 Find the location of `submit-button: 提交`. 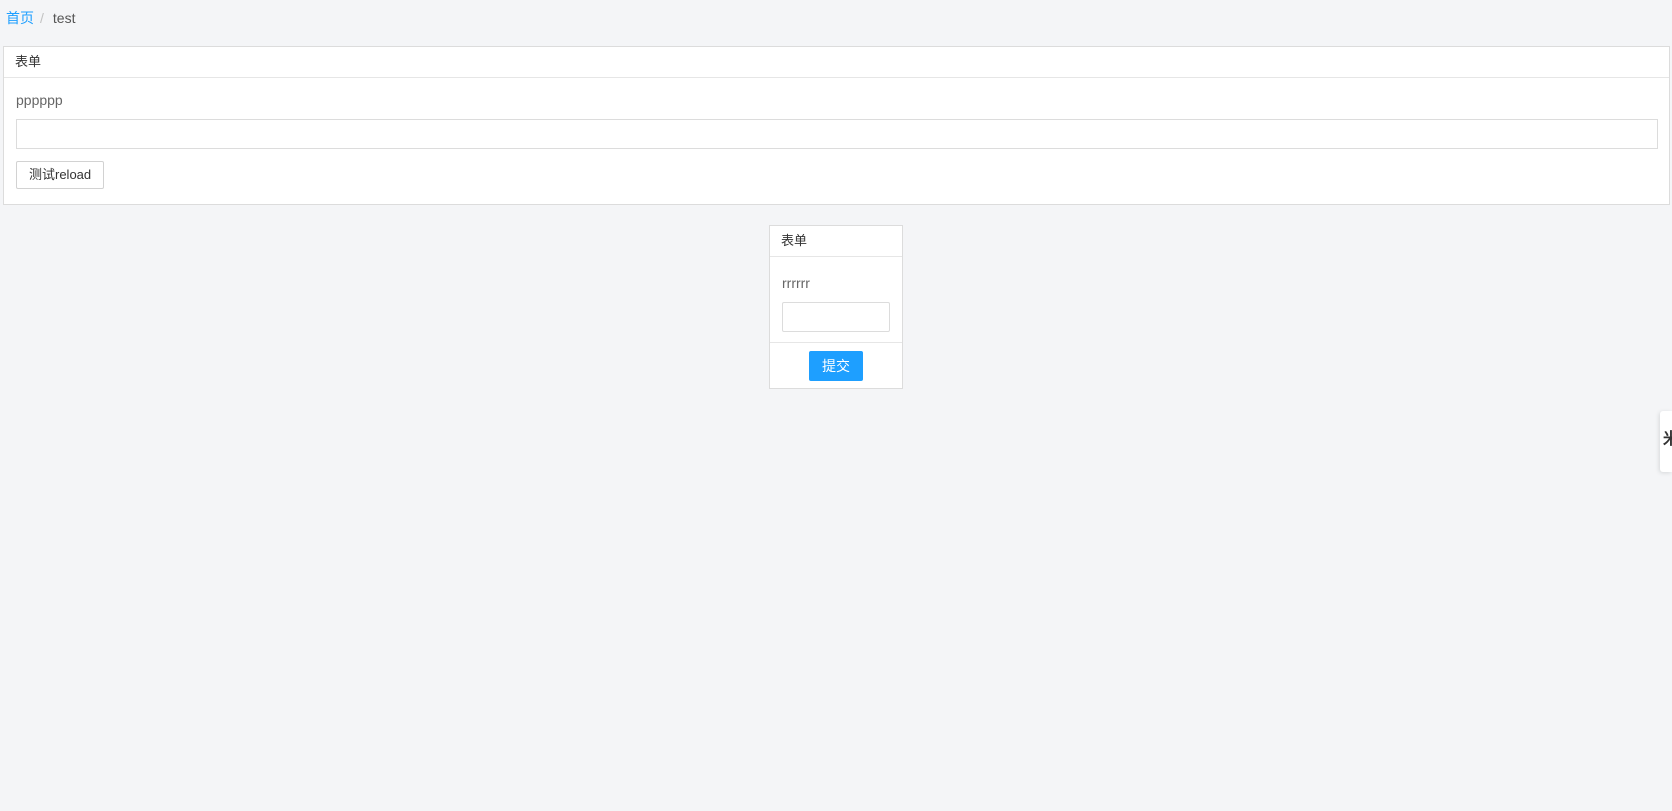

submit-button: 提交 is located at coordinates (836, 366).